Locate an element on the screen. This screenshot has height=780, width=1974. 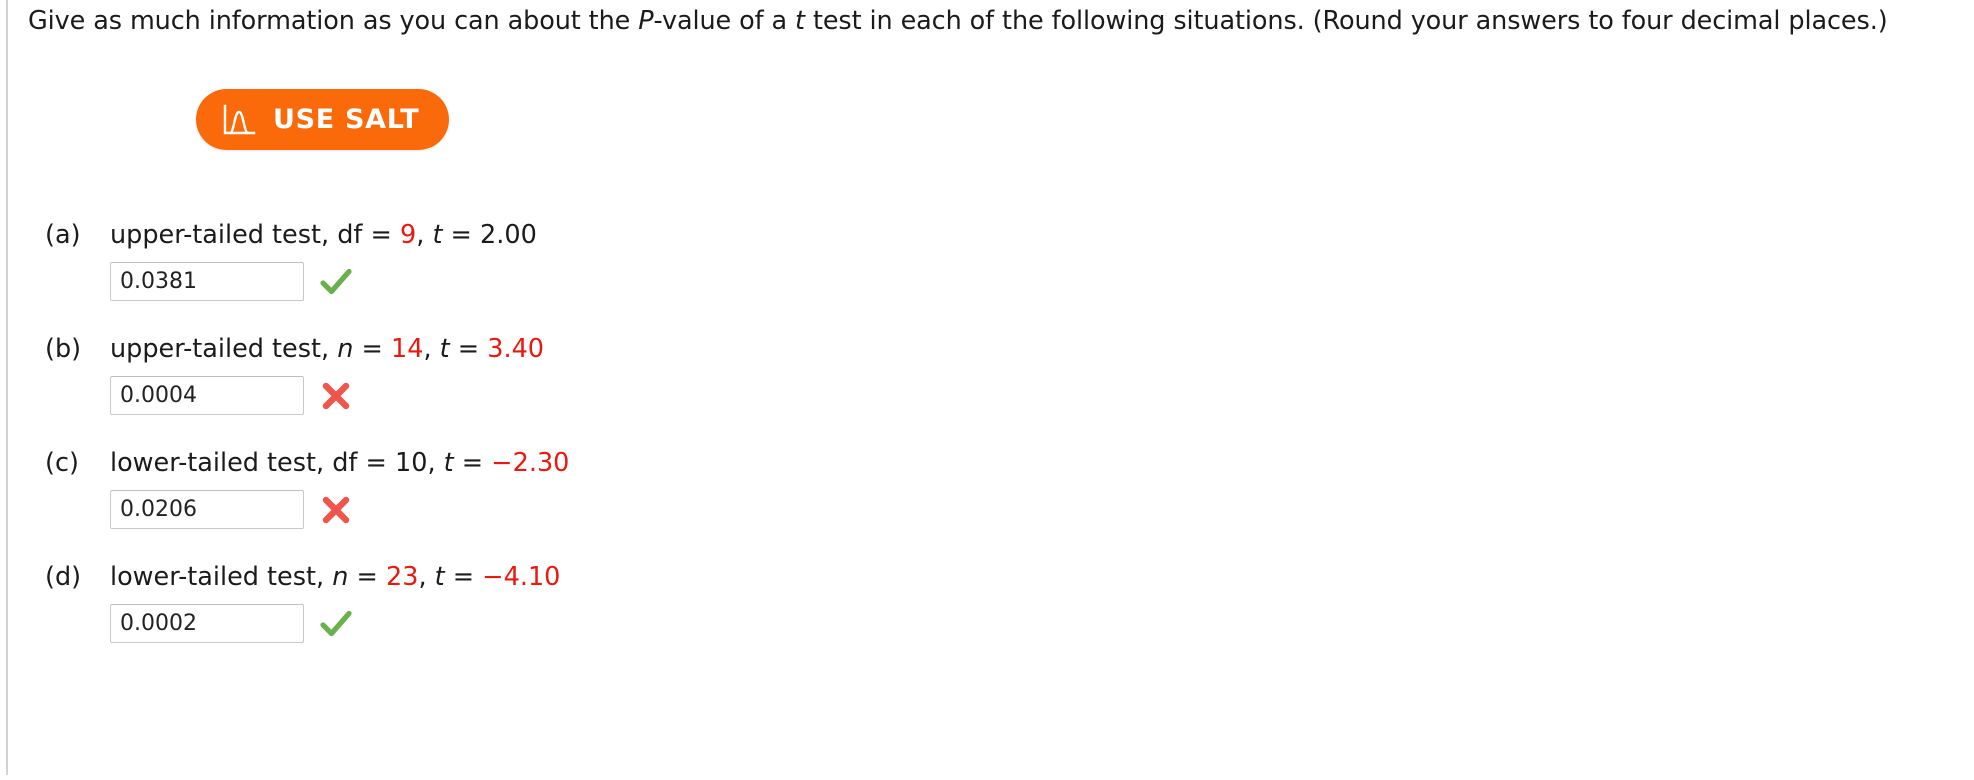
part-label: (c) is located at coordinates (62, 463).